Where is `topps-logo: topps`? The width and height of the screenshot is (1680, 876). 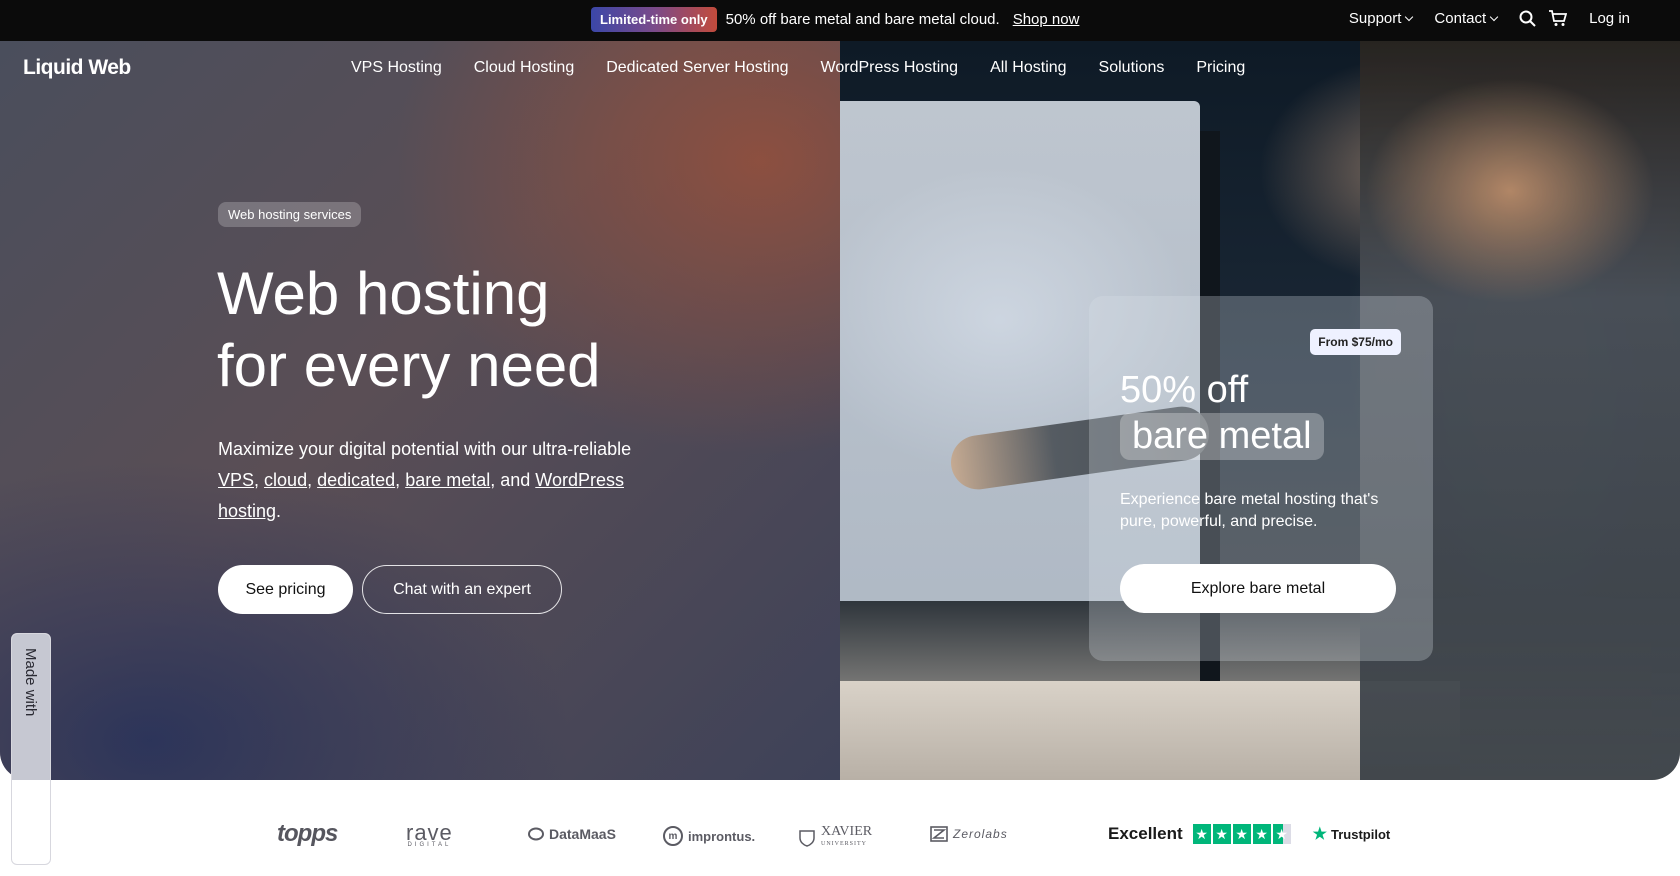 topps-logo: topps is located at coordinates (307, 833).